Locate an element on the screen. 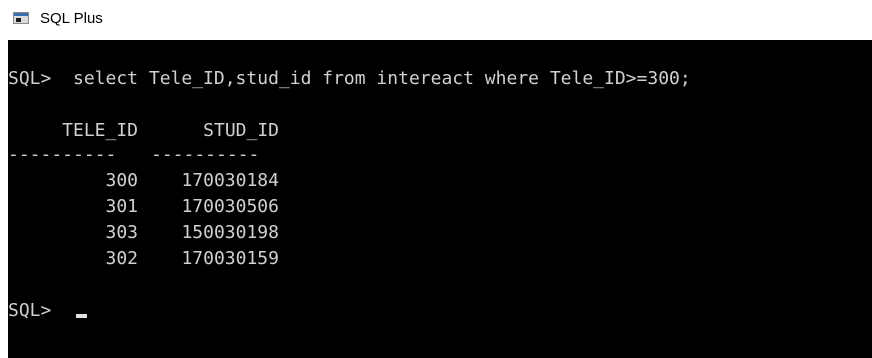  input-line: SQL> is located at coordinates (108, 311).